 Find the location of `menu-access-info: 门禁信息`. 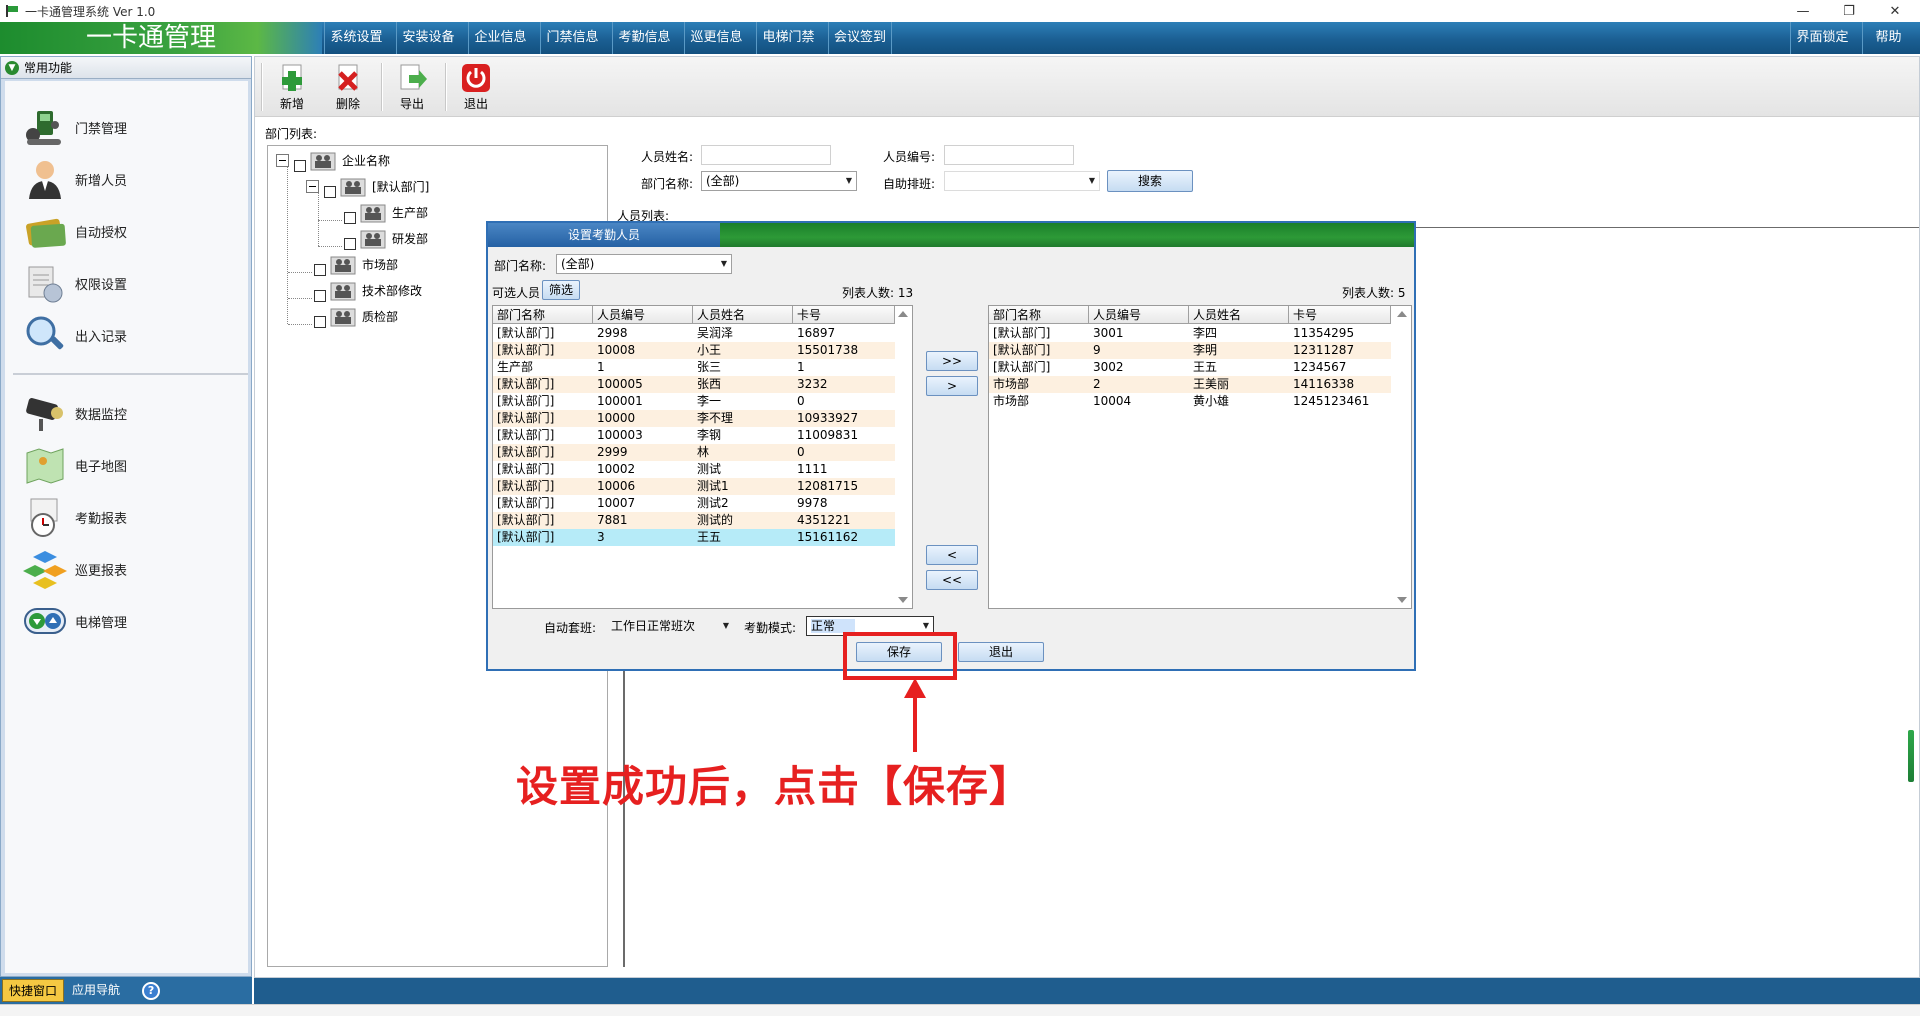

menu-access-info: 门禁信息 is located at coordinates (572, 38).